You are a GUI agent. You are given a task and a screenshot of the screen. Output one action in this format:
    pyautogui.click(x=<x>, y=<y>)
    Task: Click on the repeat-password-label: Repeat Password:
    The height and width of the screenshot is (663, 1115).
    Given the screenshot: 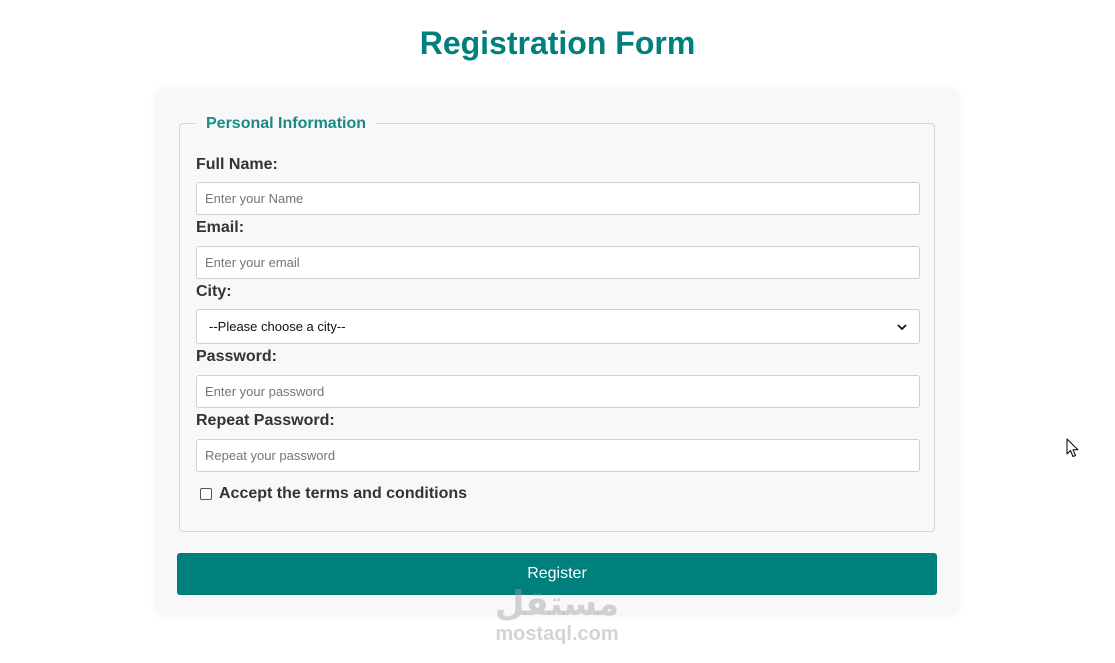 What is the action you would take?
    pyautogui.click(x=265, y=420)
    